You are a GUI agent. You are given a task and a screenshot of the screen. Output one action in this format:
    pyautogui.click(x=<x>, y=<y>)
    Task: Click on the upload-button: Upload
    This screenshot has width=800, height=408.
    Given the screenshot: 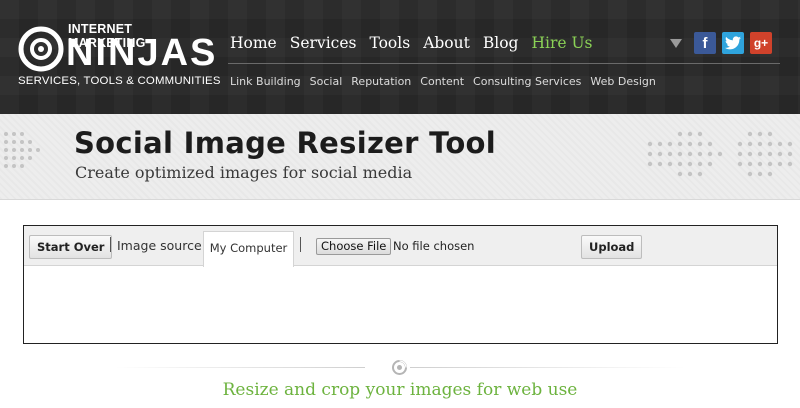 What is the action you would take?
    pyautogui.click(x=612, y=247)
    